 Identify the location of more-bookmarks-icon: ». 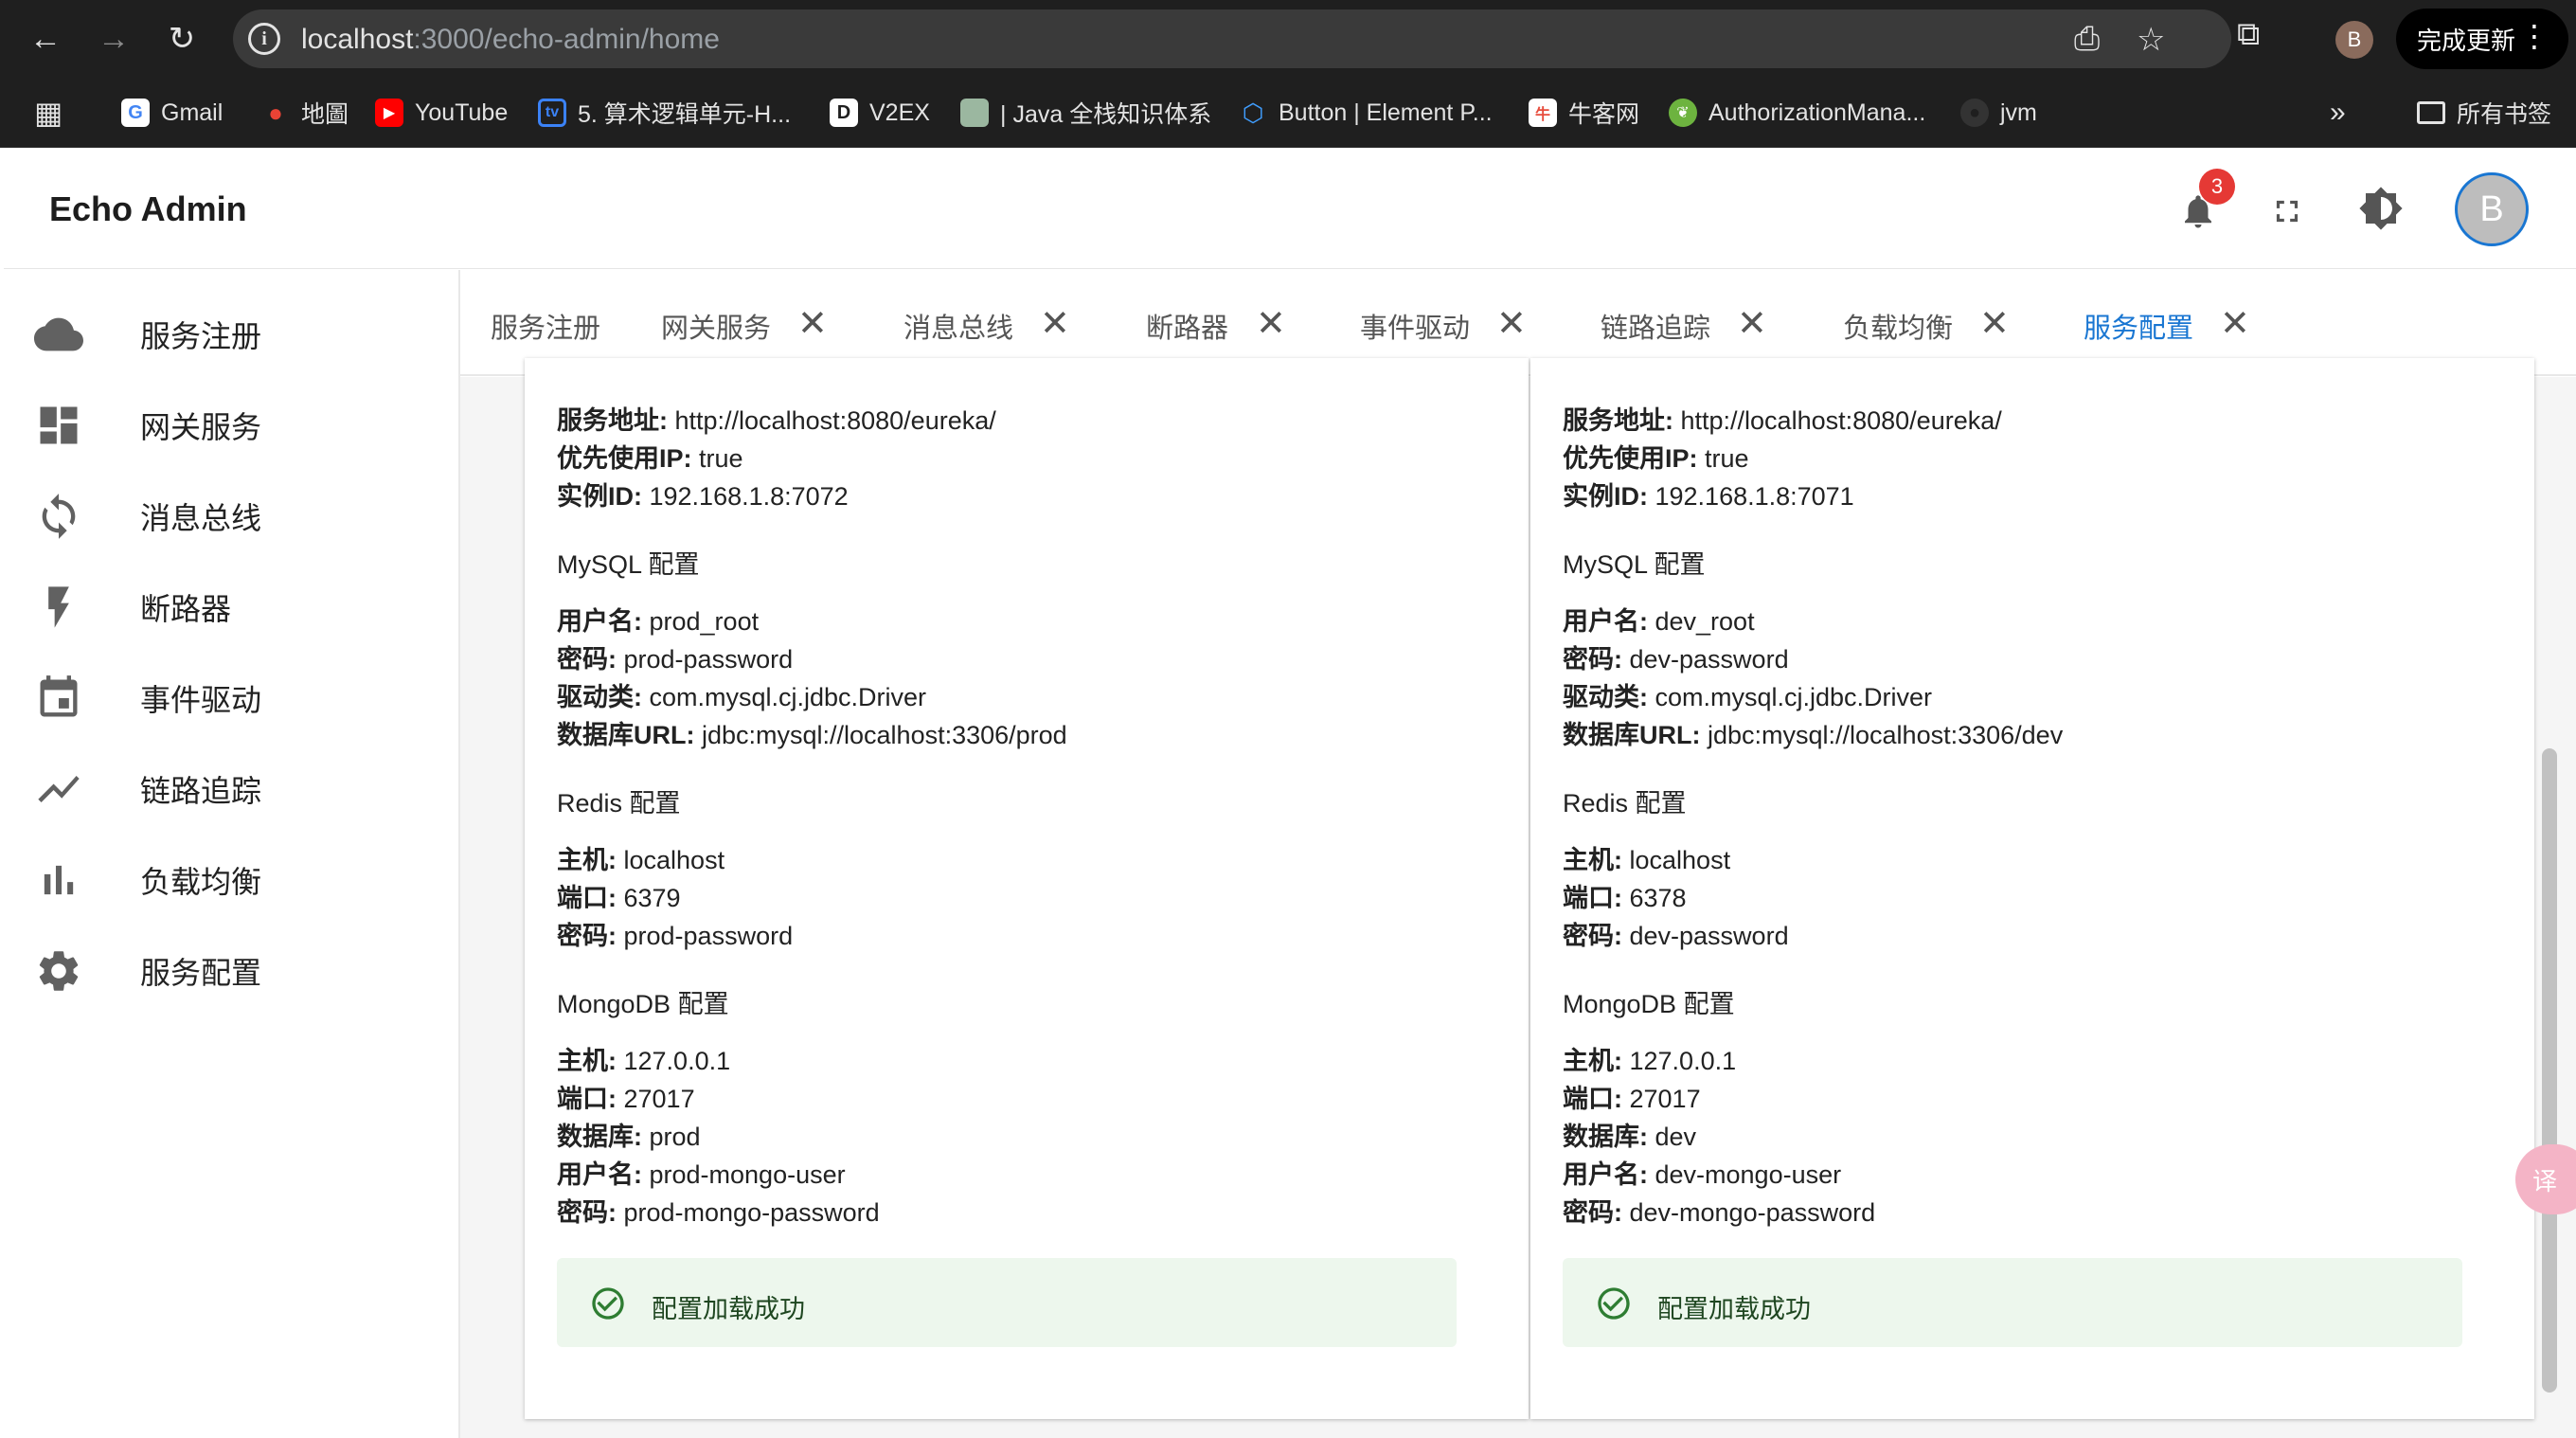
(2338, 113).